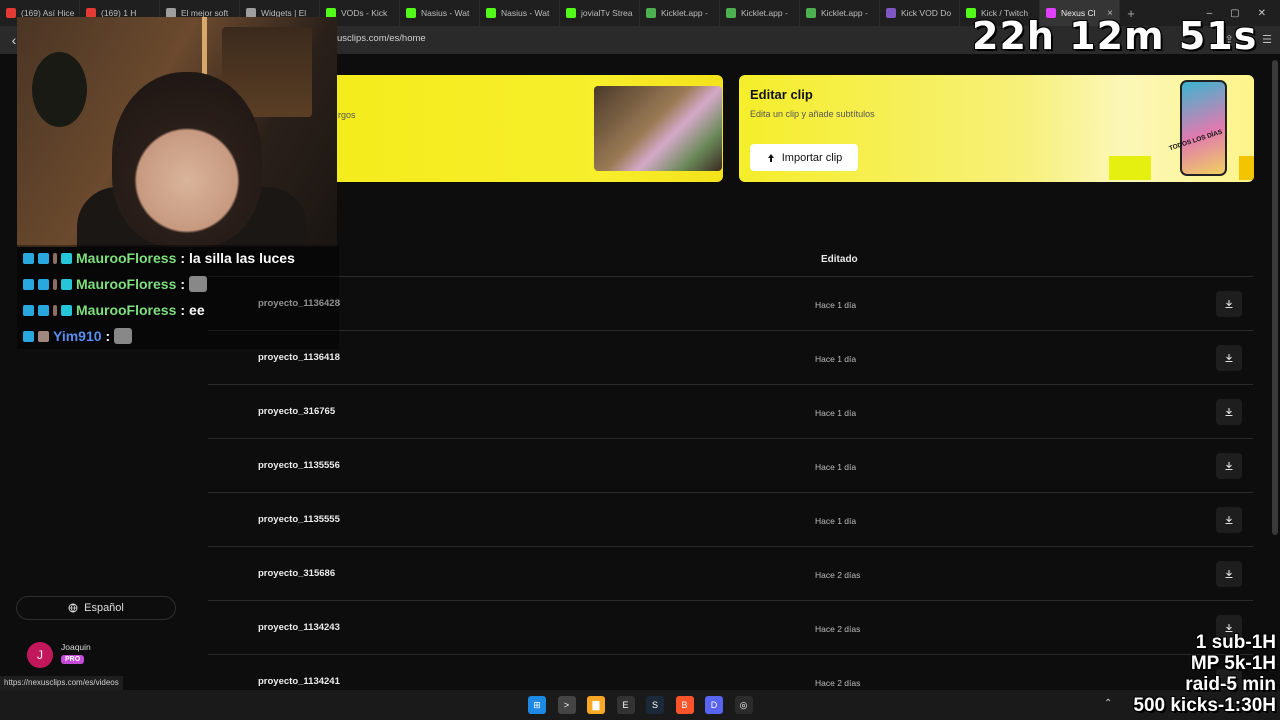 Image resolution: width=1280 pixels, height=720 pixels. Describe the element at coordinates (640, 705) in the screenshot. I see `windows-taskbar` at that location.